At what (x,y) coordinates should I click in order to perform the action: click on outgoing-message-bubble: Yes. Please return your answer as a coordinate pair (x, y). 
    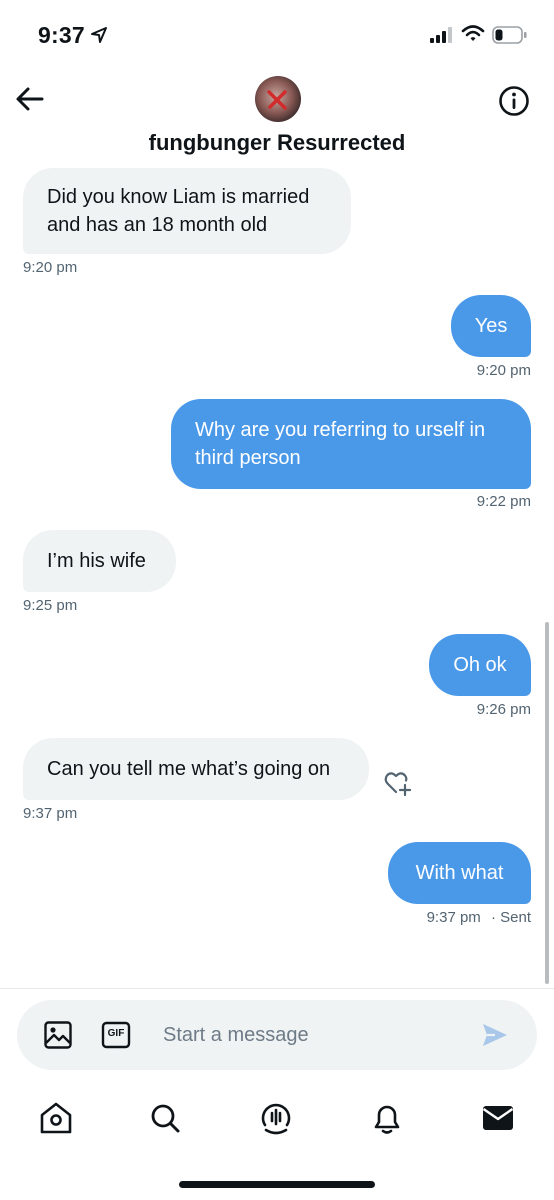
    Looking at the image, I should click on (491, 326).